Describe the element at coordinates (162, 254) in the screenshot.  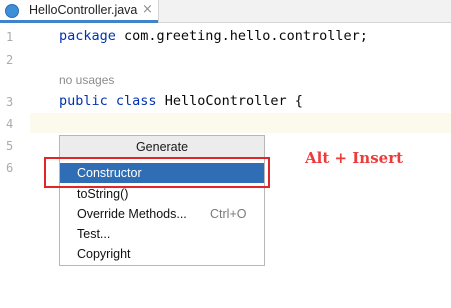
I see `menu-item-copyright: Copyright` at that location.